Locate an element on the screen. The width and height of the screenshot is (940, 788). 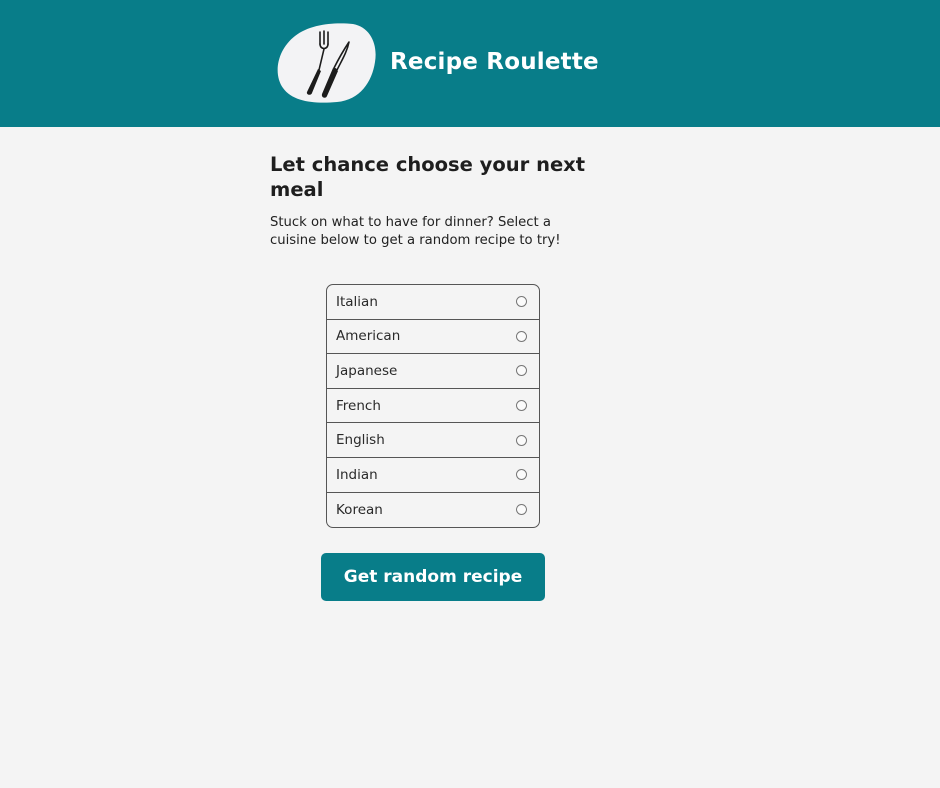
cuisine-option-english: English is located at coordinates (433, 440).